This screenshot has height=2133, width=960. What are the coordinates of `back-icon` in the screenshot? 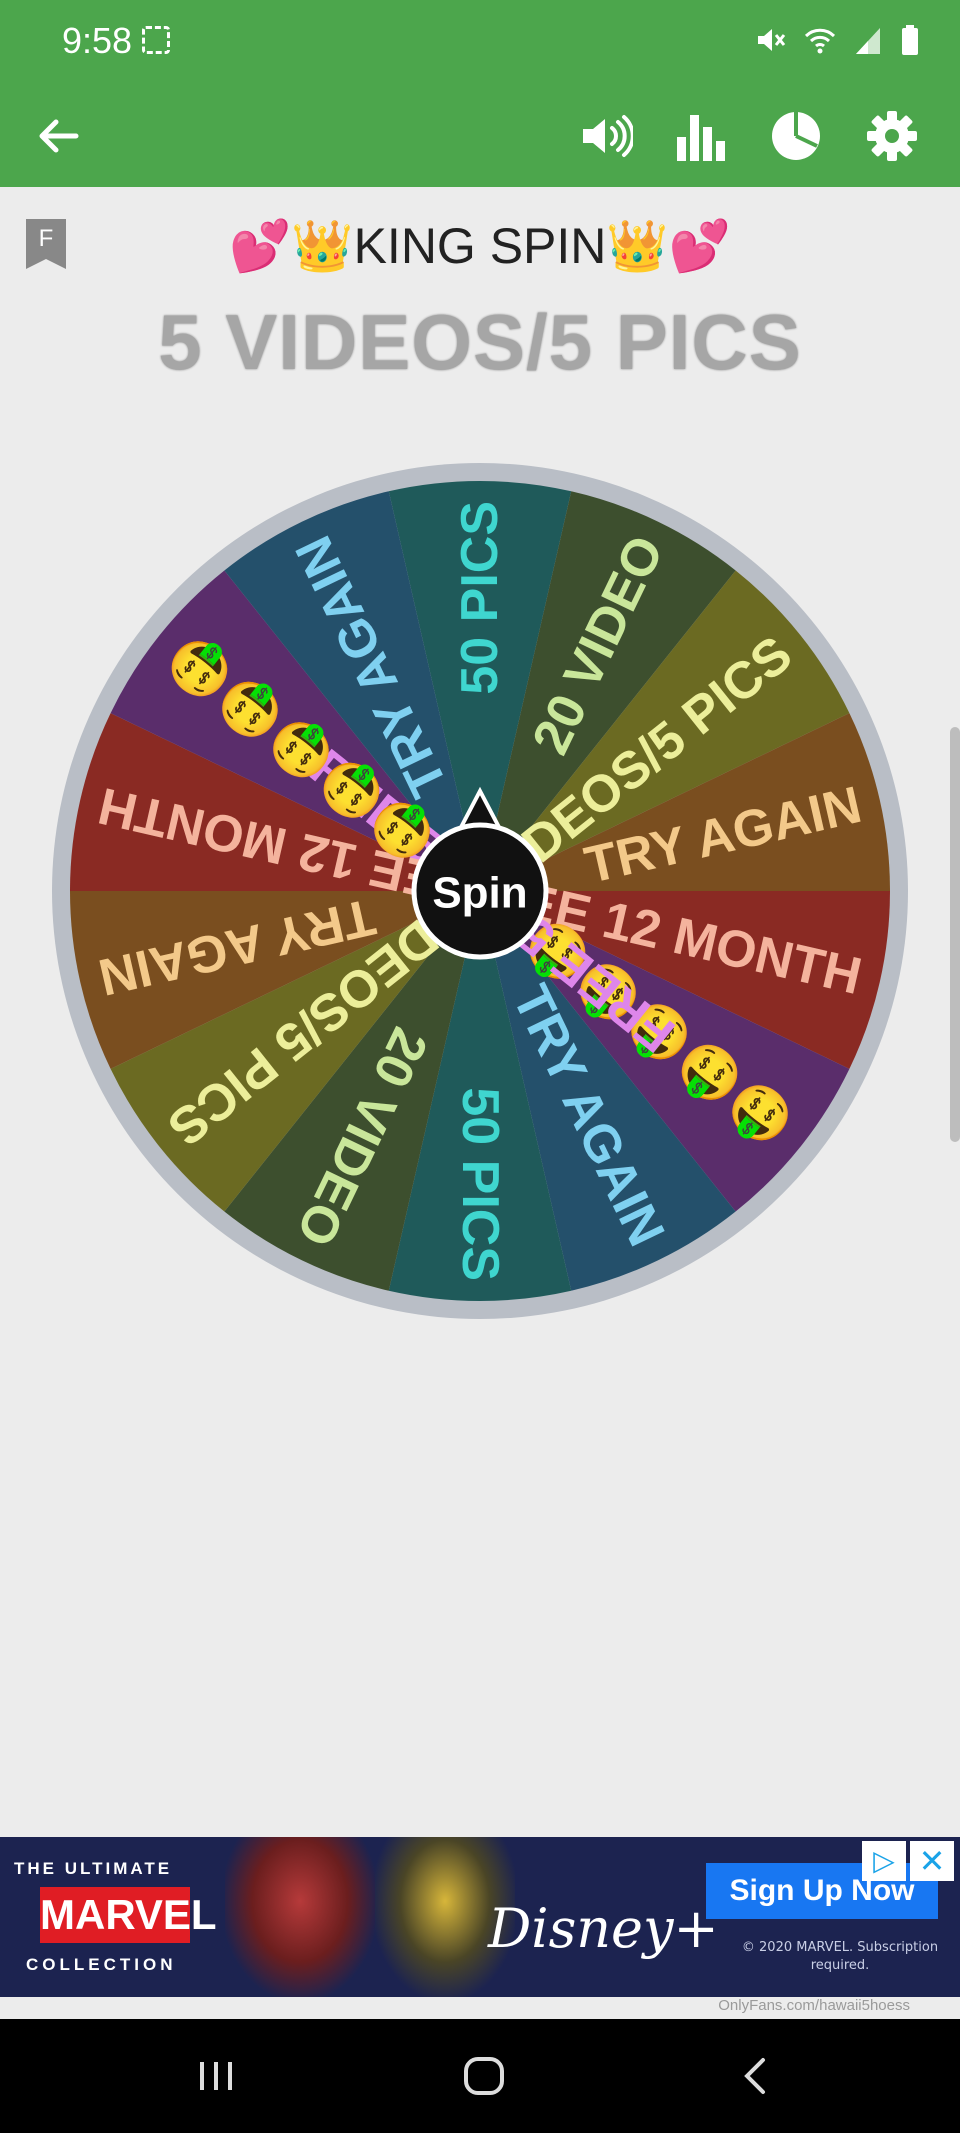 It's located at (754, 2076).